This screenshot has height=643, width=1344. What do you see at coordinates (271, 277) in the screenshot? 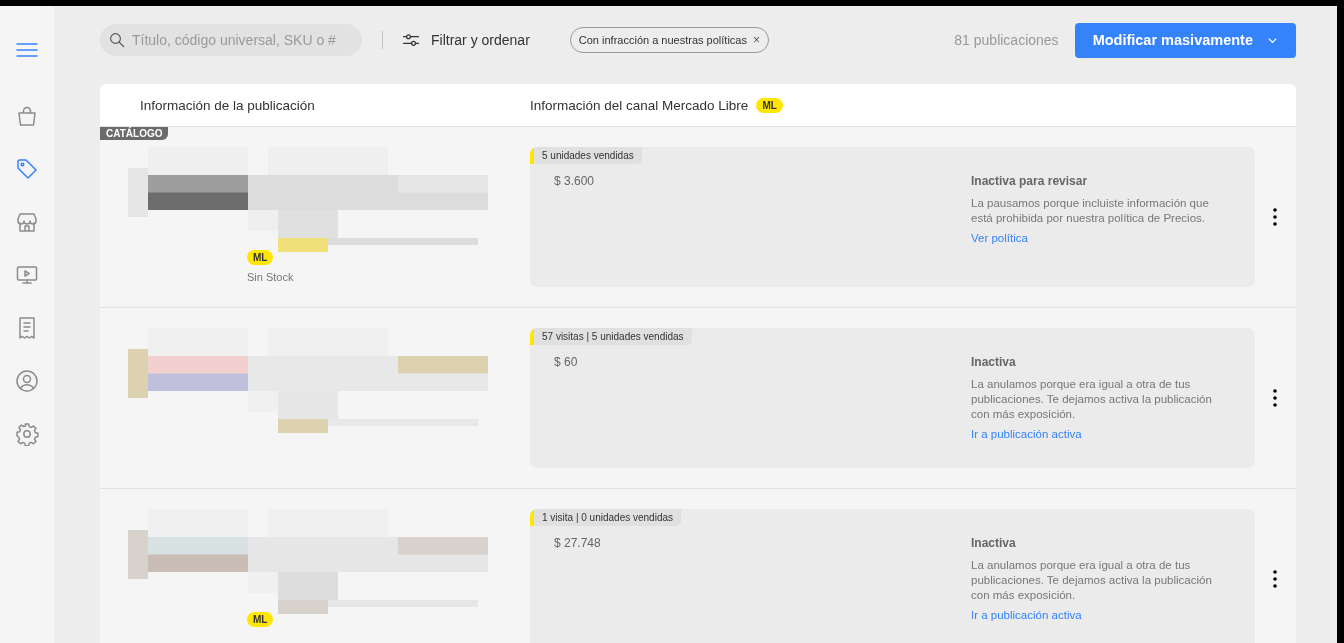
I see `stock-status: Sin Stock` at bounding box center [271, 277].